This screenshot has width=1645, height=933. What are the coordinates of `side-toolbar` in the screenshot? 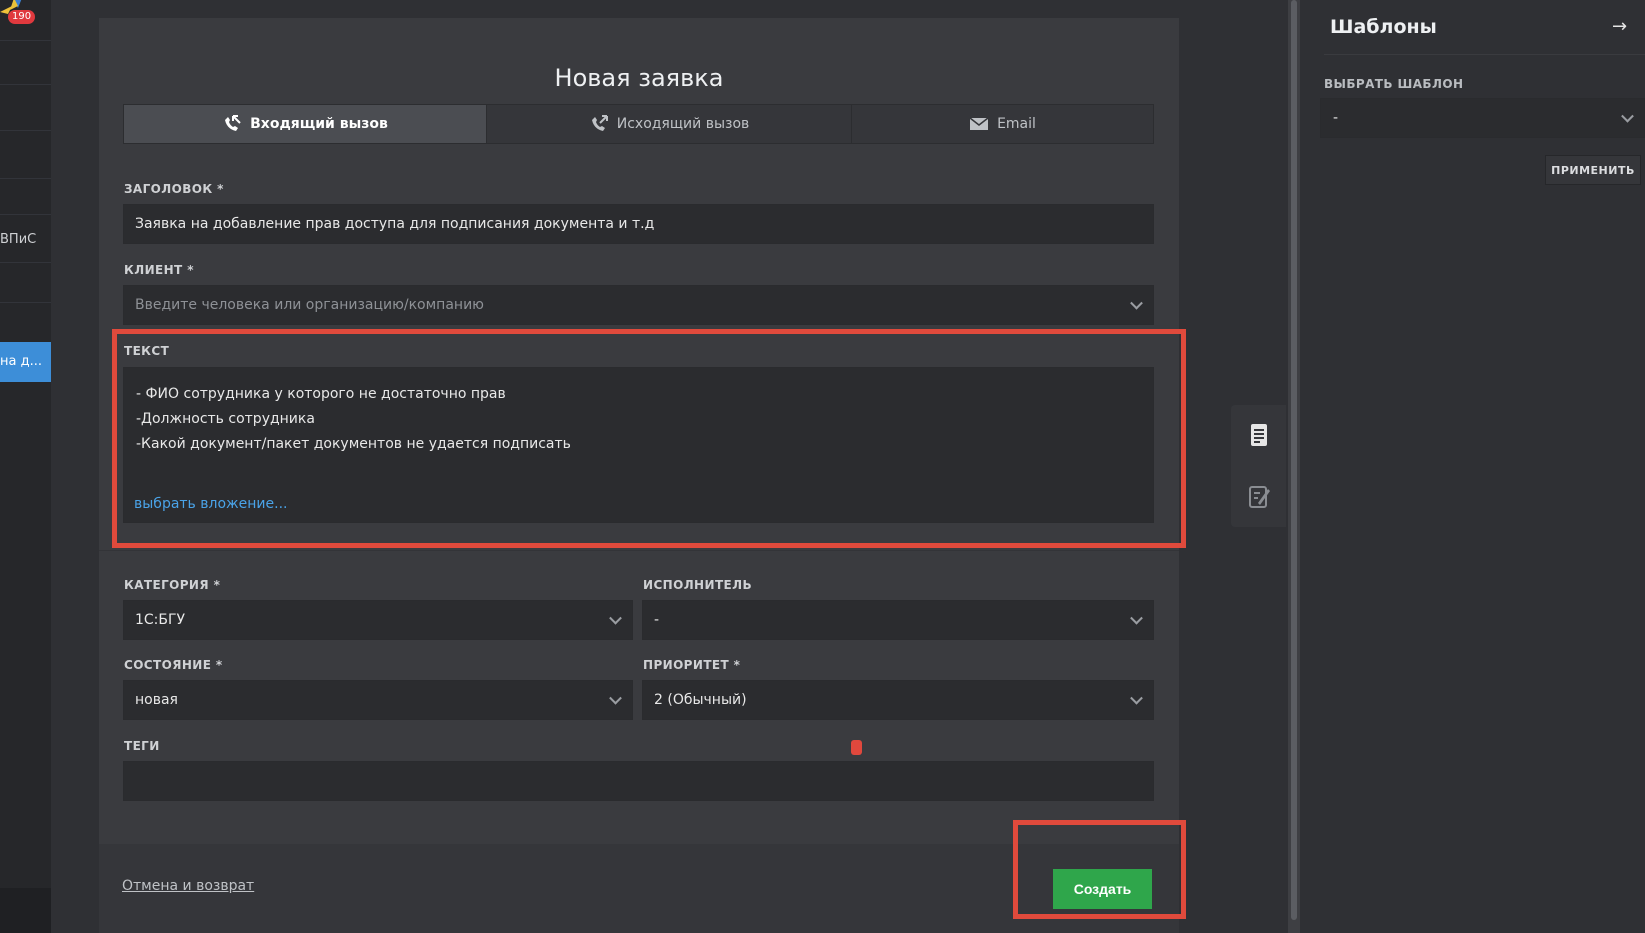 It's located at (1258, 466).